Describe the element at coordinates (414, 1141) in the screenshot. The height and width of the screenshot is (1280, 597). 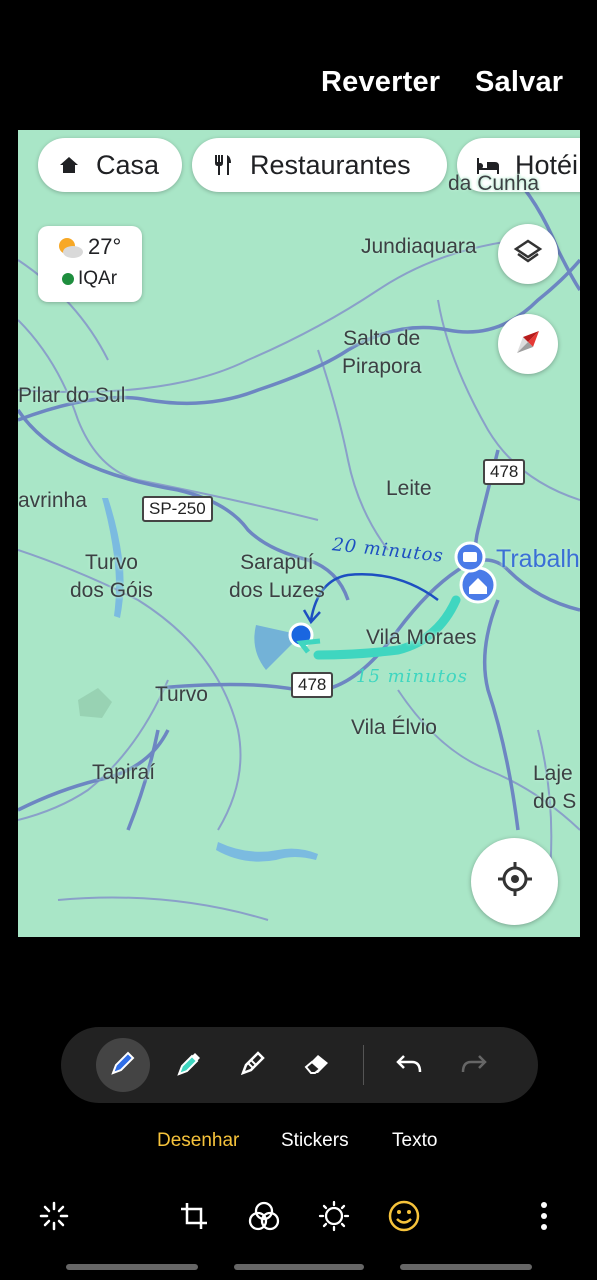
I see `tab-text: Texto` at that location.